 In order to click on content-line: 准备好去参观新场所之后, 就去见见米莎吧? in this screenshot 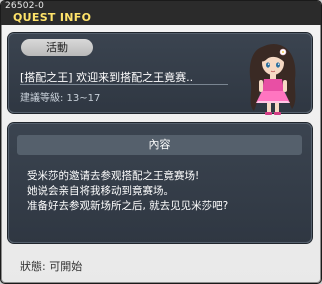, I will do `click(128, 206)`.